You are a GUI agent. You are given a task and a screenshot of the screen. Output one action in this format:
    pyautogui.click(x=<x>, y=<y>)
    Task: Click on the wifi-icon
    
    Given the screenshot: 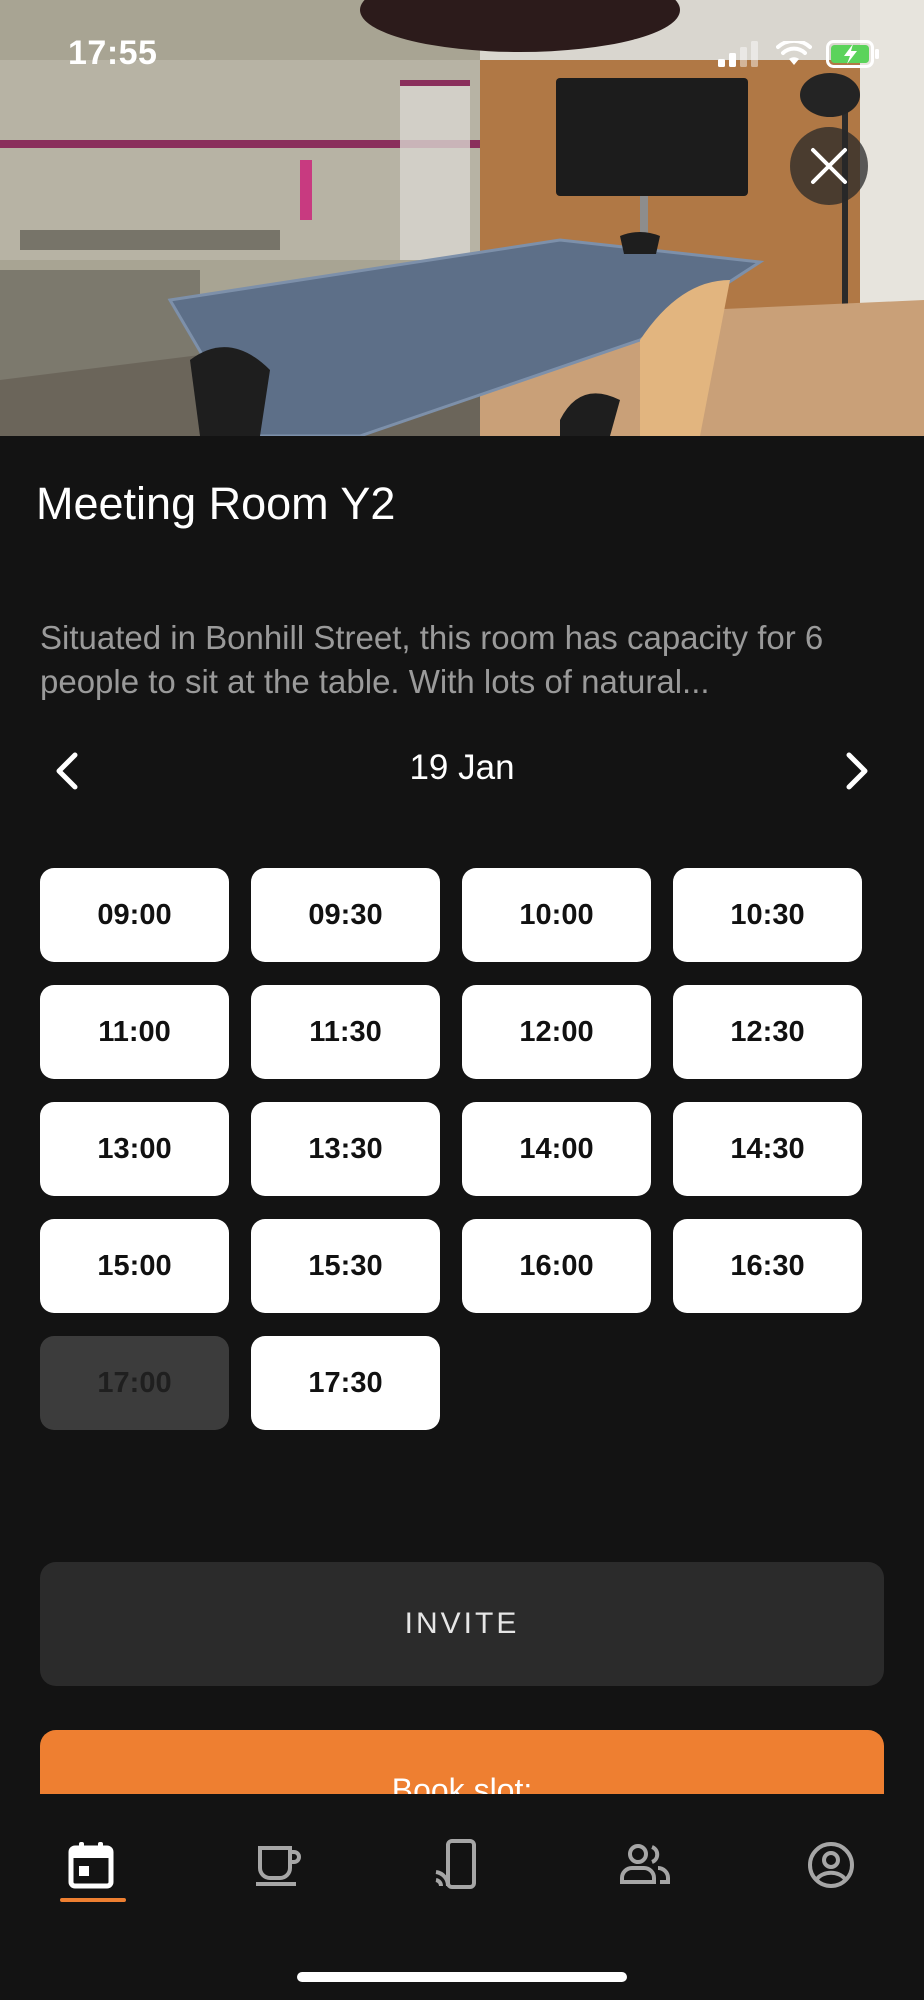 What is the action you would take?
    pyautogui.click(x=794, y=53)
    